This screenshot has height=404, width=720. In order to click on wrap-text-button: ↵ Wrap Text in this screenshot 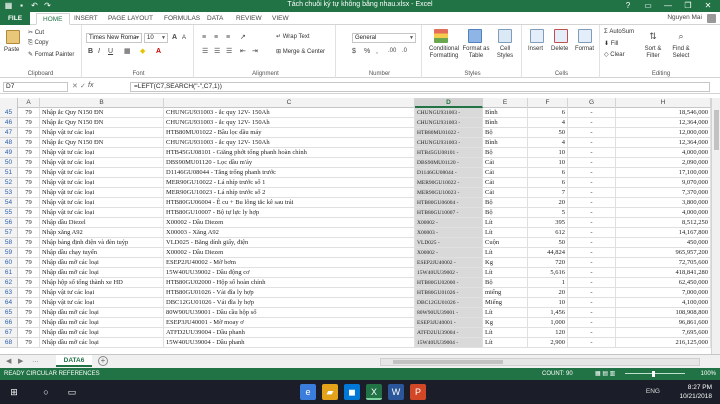, I will do `click(293, 36)`.